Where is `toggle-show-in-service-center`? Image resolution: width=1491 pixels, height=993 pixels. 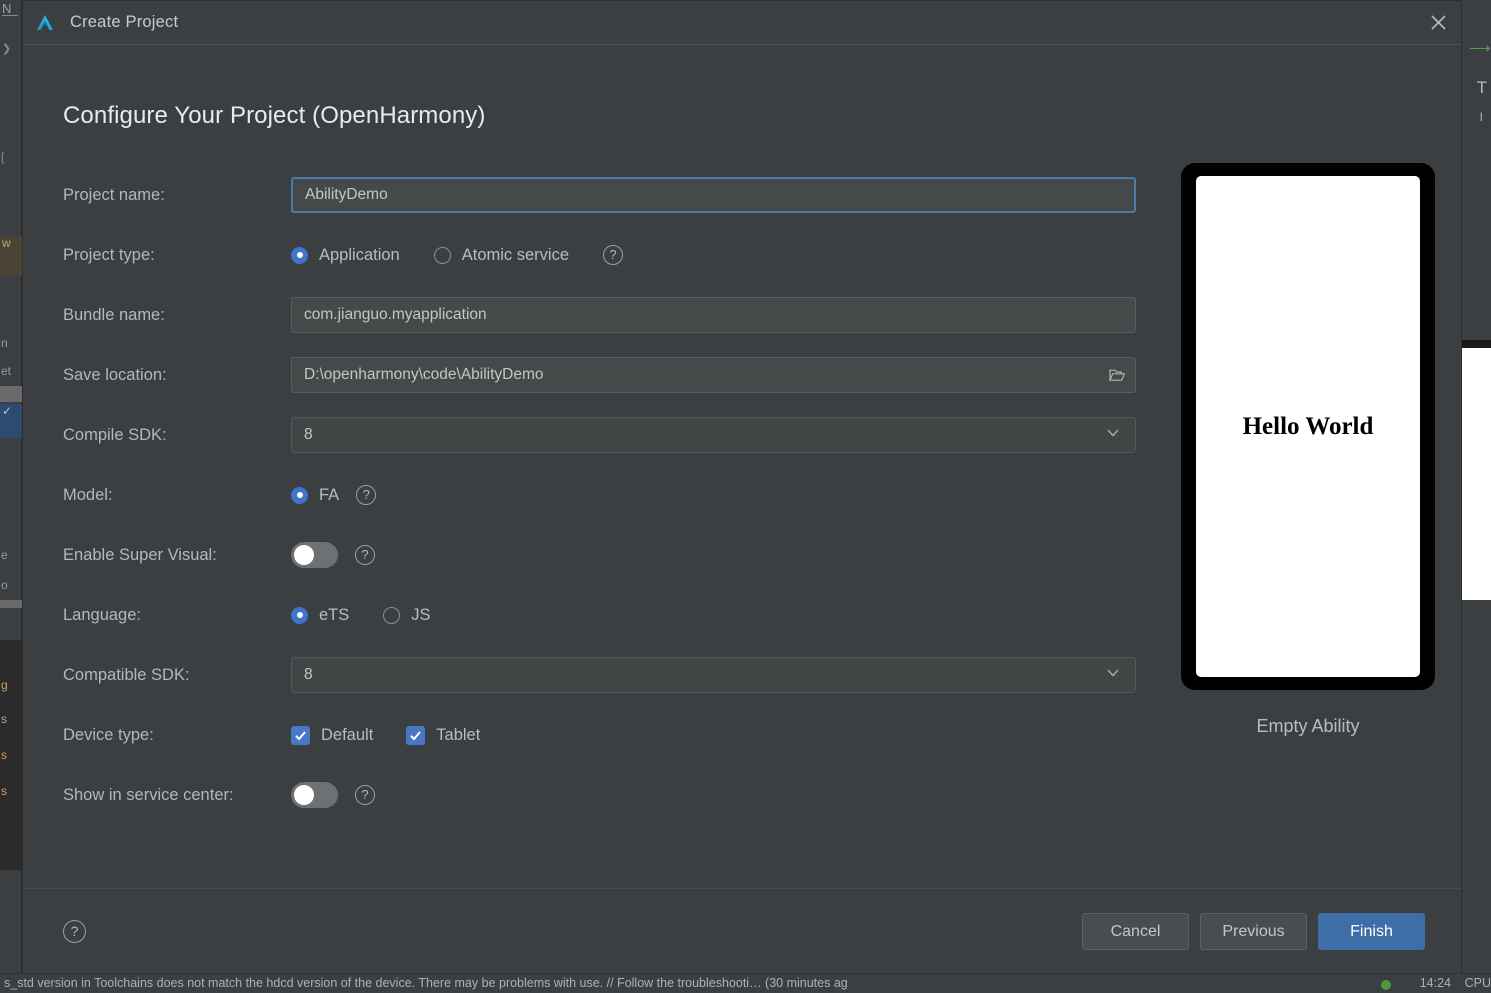 toggle-show-in-service-center is located at coordinates (314, 795).